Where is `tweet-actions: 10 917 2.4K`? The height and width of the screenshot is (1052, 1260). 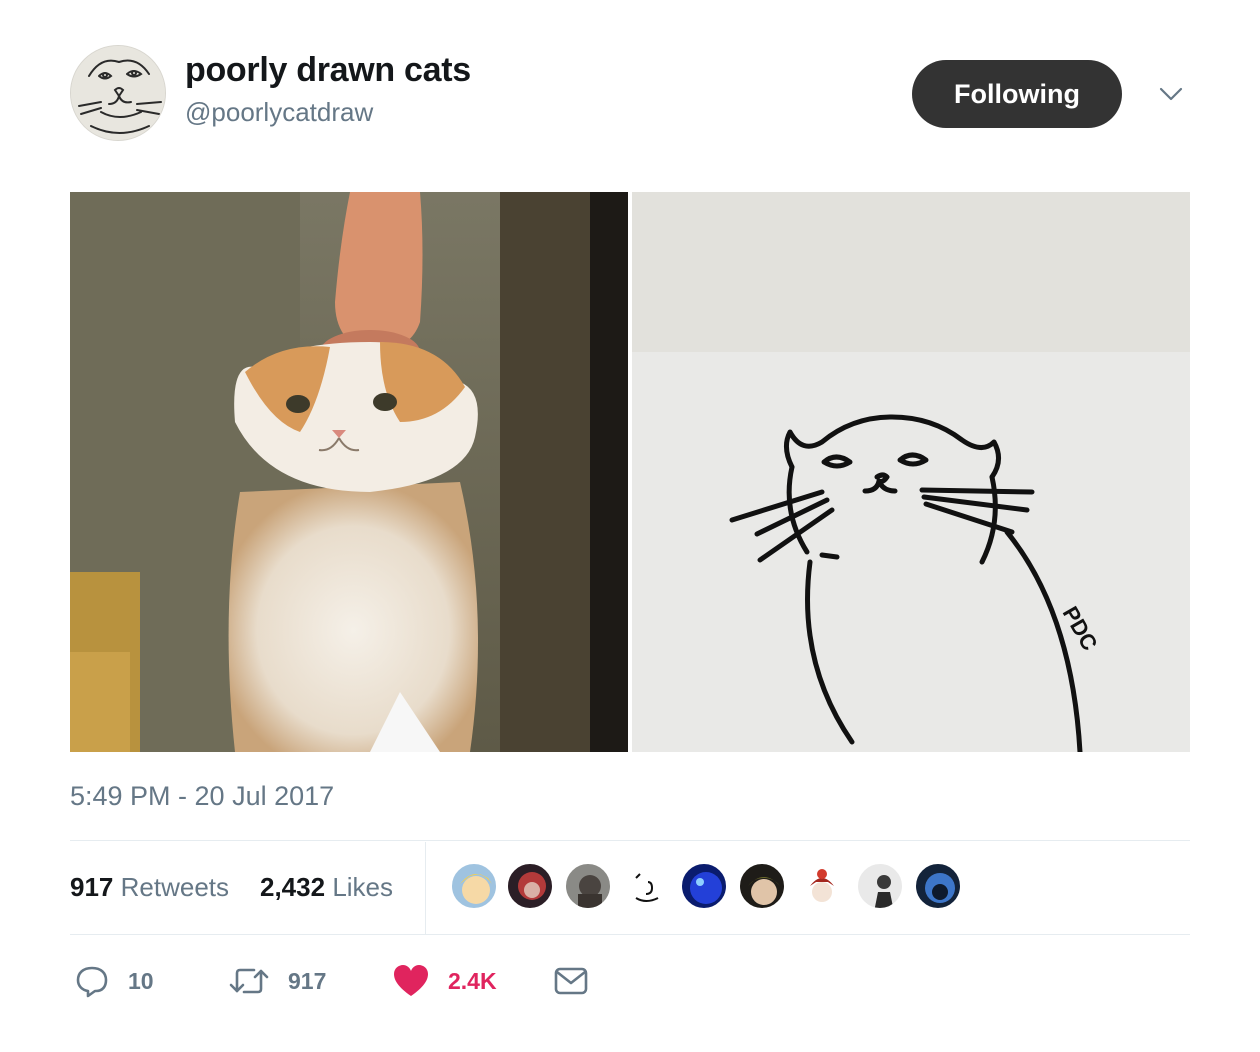
tweet-actions: 10 917 2.4K is located at coordinates (420, 981).